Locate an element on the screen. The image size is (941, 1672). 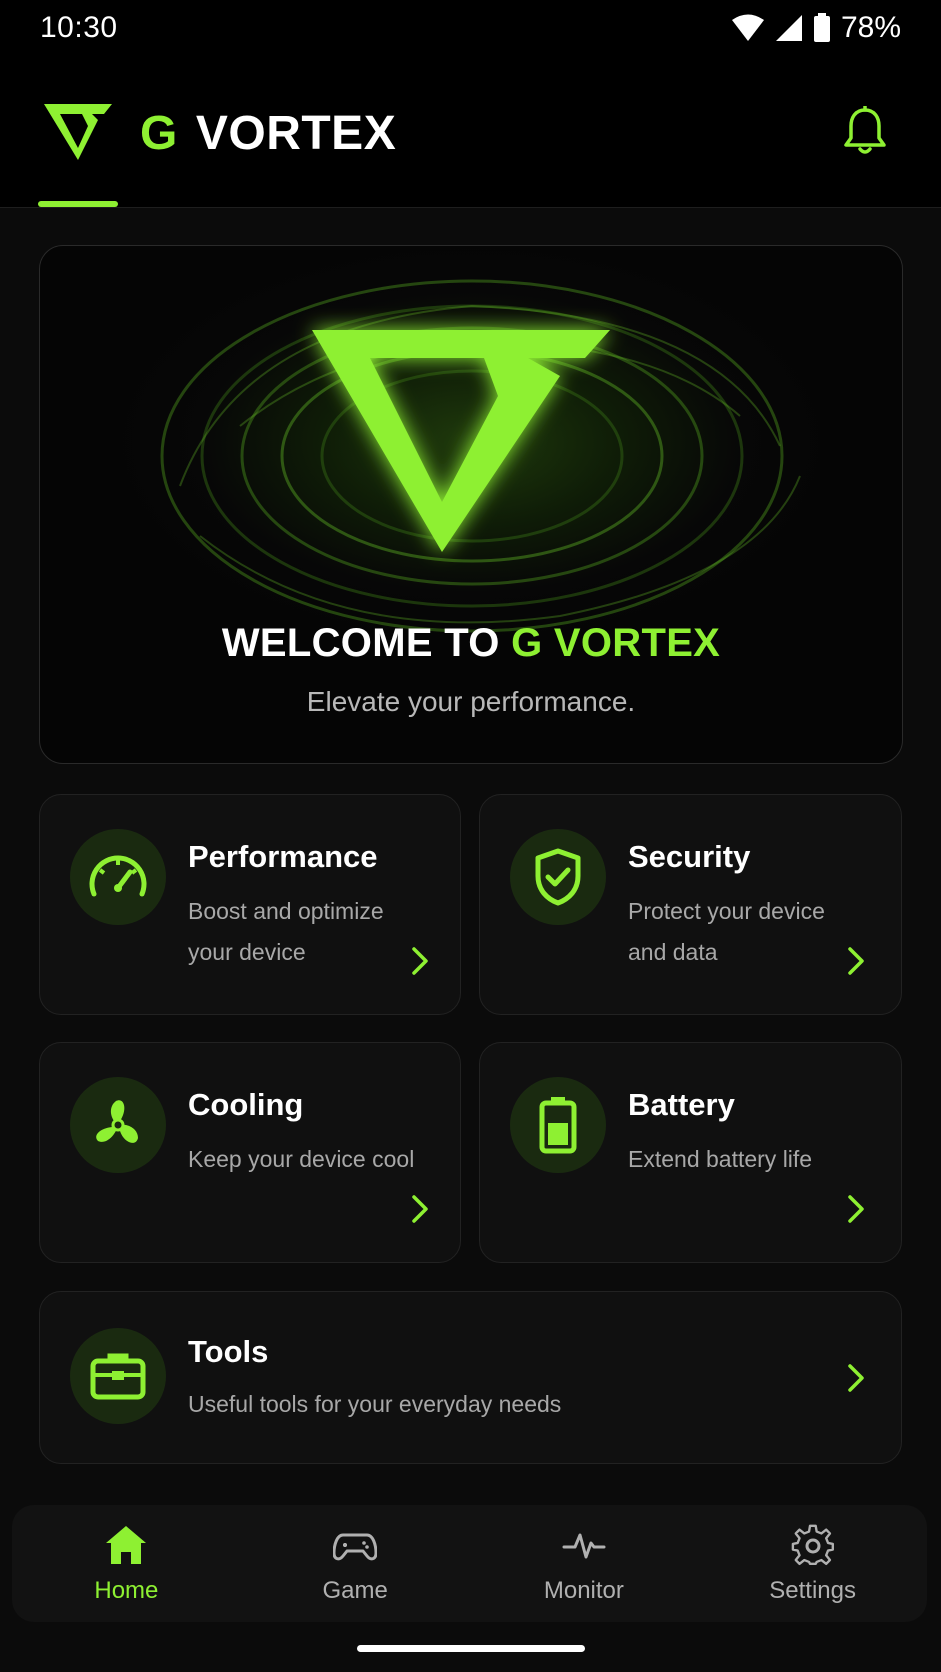
card-description: Useful tools for your everyday needs is located at coordinates (375, 1404).